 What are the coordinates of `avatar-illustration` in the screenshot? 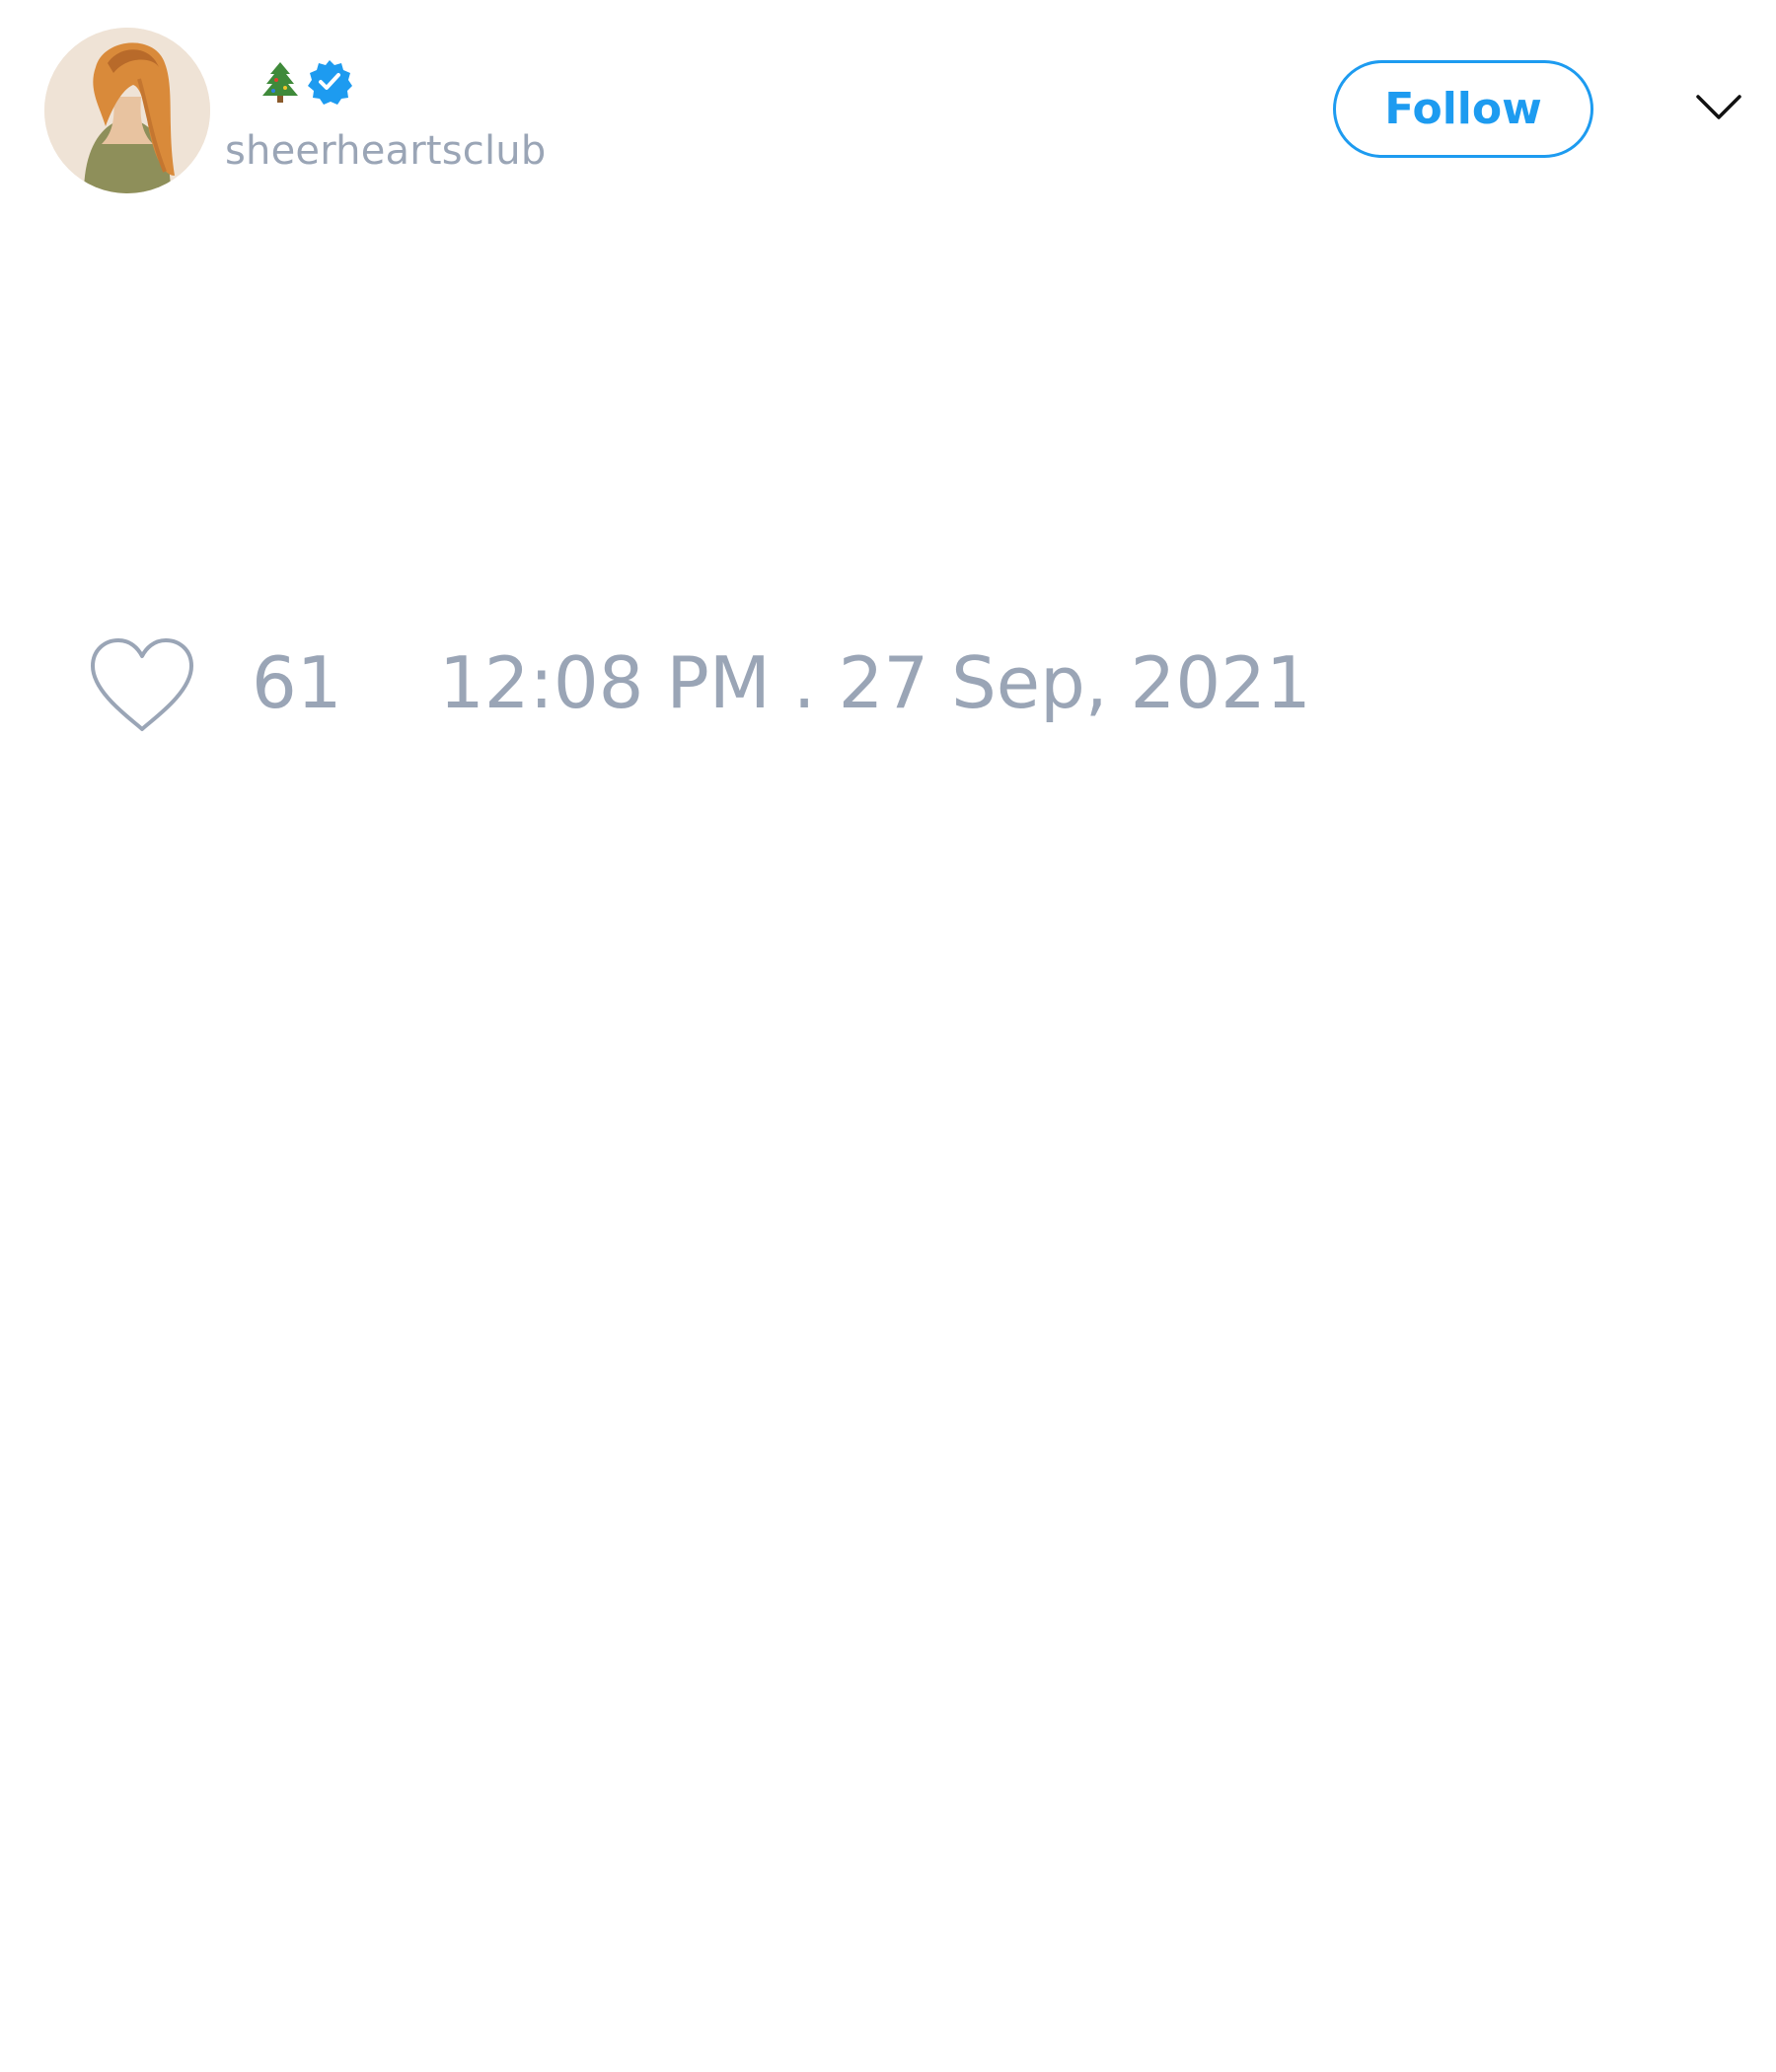 It's located at (127, 111).